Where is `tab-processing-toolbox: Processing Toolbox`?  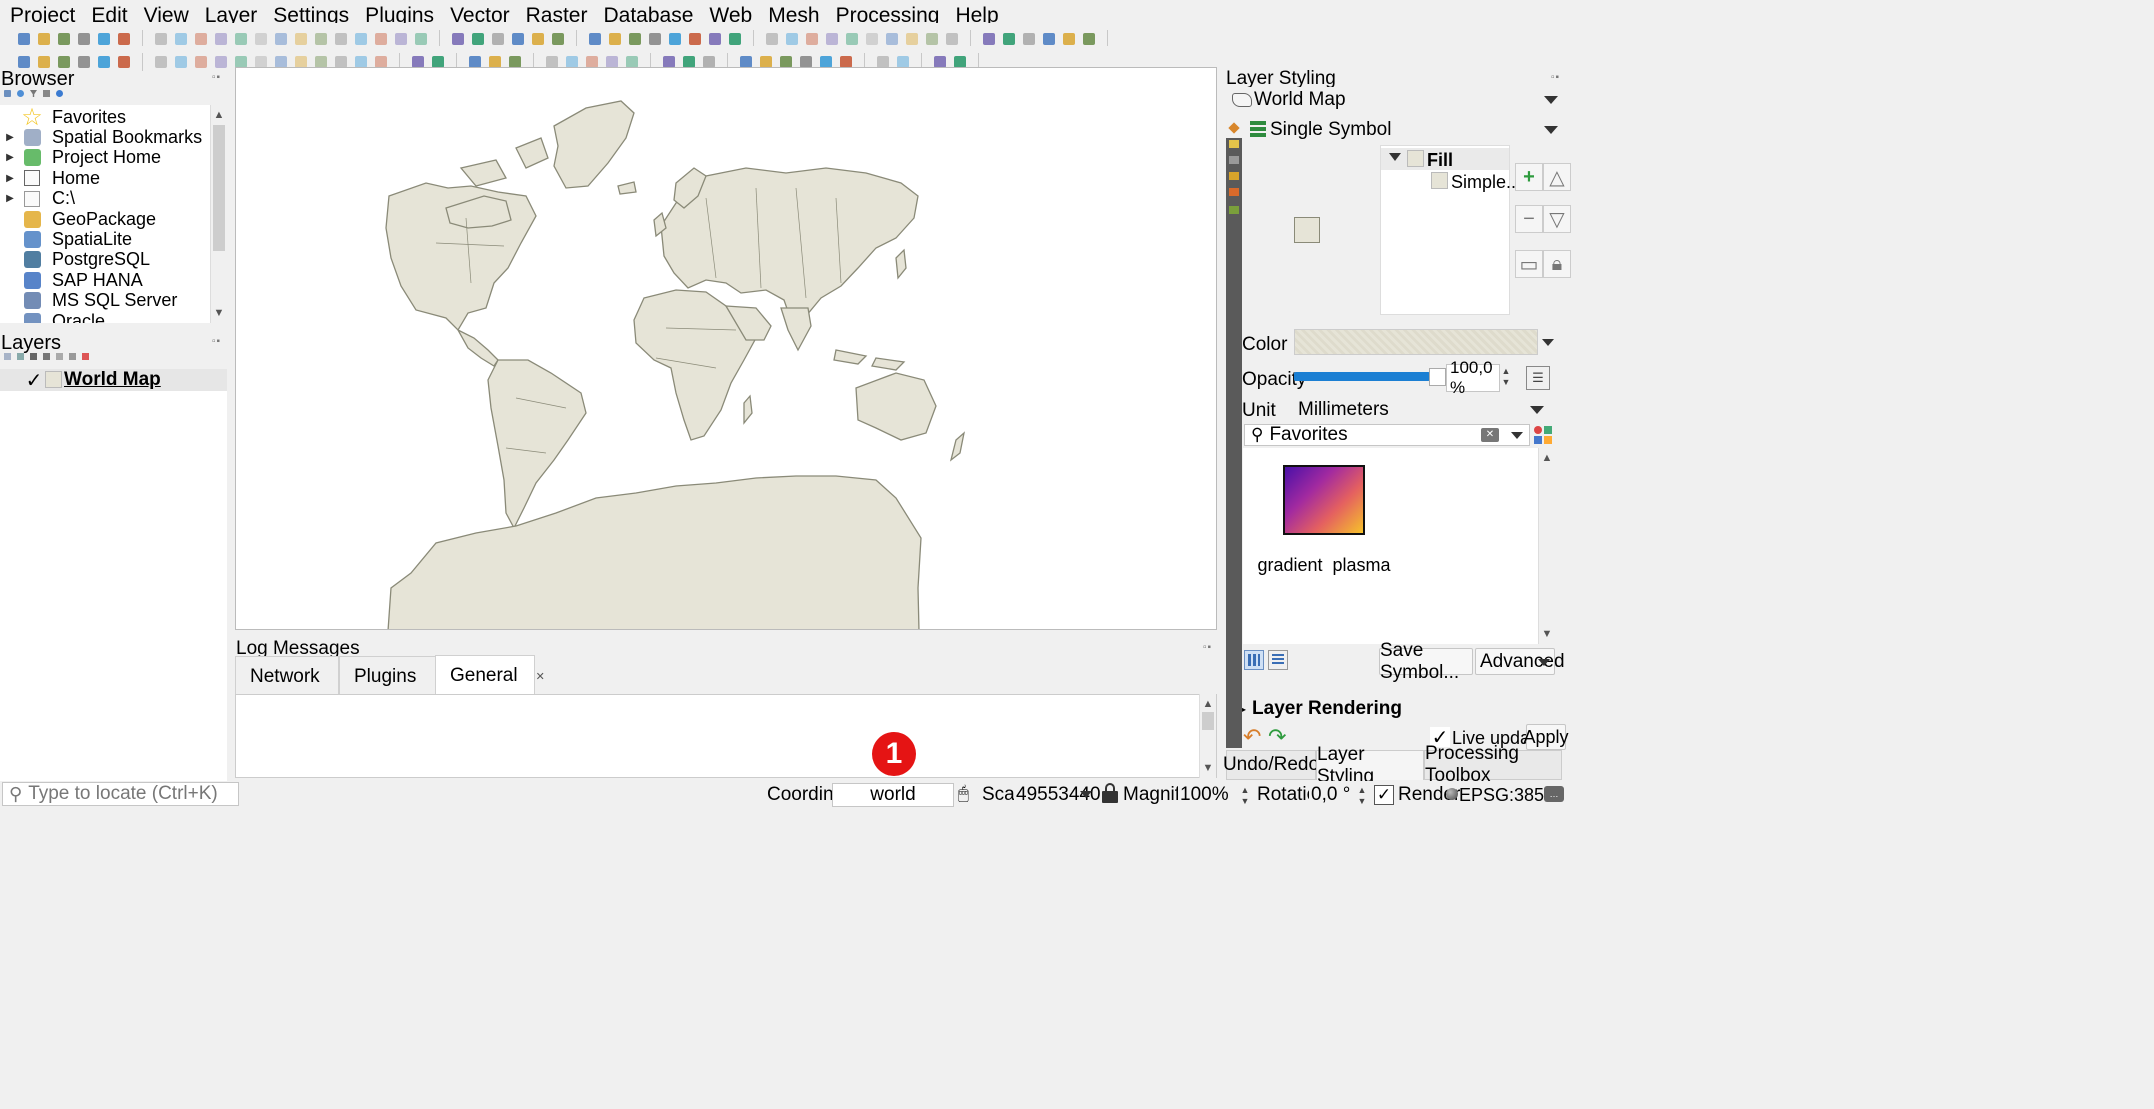
tab-processing-toolbox: Processing Toolbox is located at coordinates (1493, 764).